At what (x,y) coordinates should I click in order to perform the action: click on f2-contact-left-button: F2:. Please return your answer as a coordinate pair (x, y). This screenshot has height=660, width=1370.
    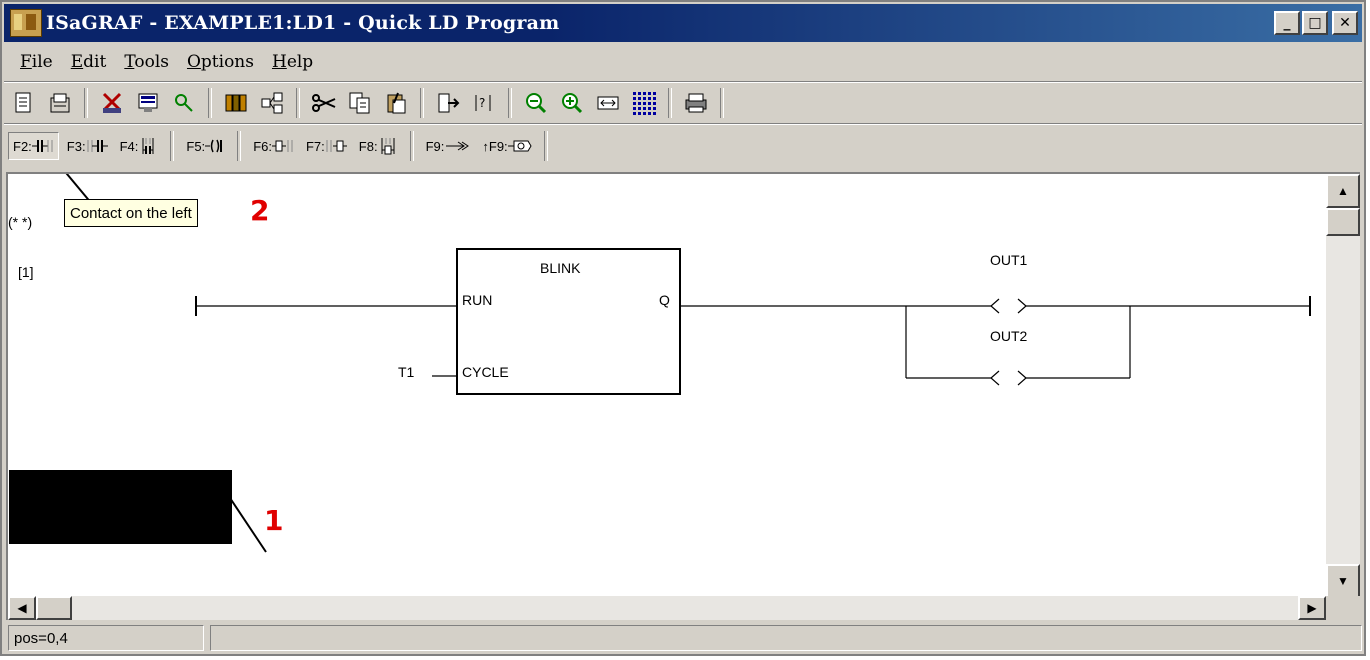
    Looking at the image, I should click on (33, 146).